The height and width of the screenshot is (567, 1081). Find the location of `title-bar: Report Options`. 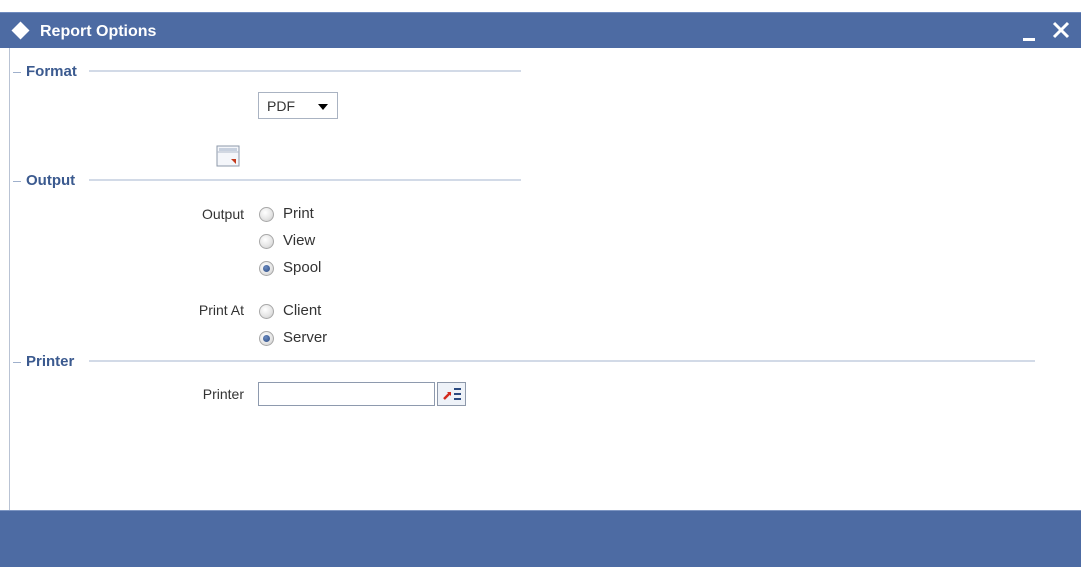

title-bar: Report Options is located at coordinates (540, 30).